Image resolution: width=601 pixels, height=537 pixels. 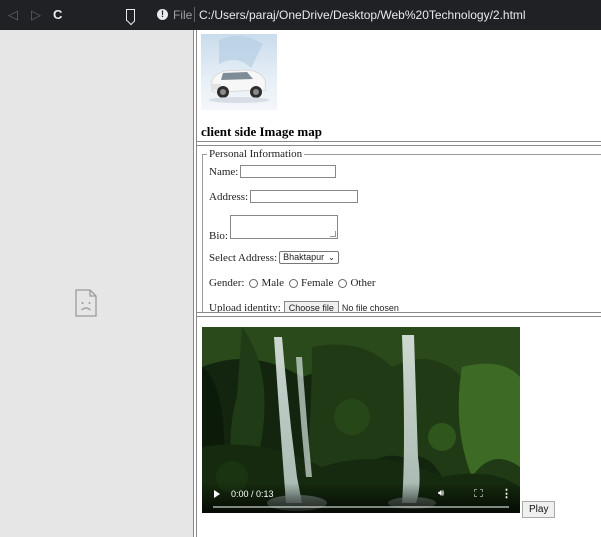 I want to click on video-progress-bar, so click(x=361, y=507).